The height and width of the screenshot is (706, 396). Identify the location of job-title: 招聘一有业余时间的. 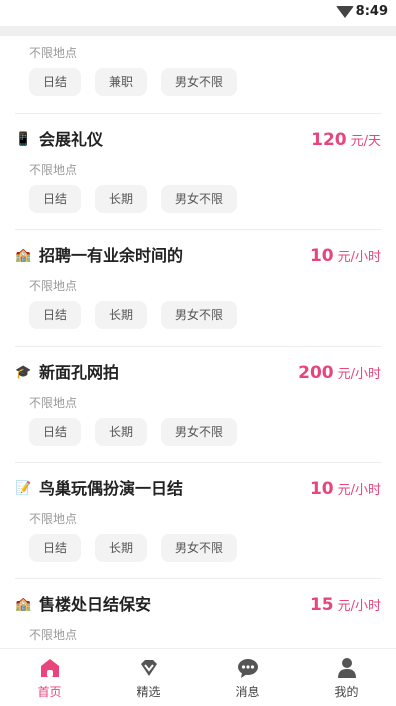
(111, 255).